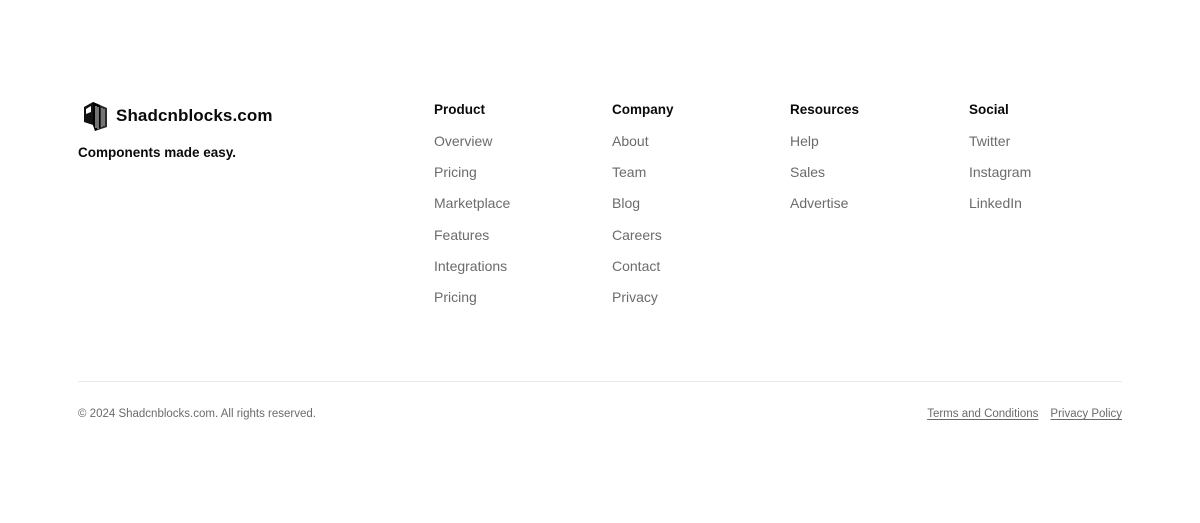 This screenshot has width=1200, height=523. What do you see at coordinates (1054, 210) in the screenshot?
I see `footer-link-linkedin: LinkedIn` at bounding box center [1054, 210].